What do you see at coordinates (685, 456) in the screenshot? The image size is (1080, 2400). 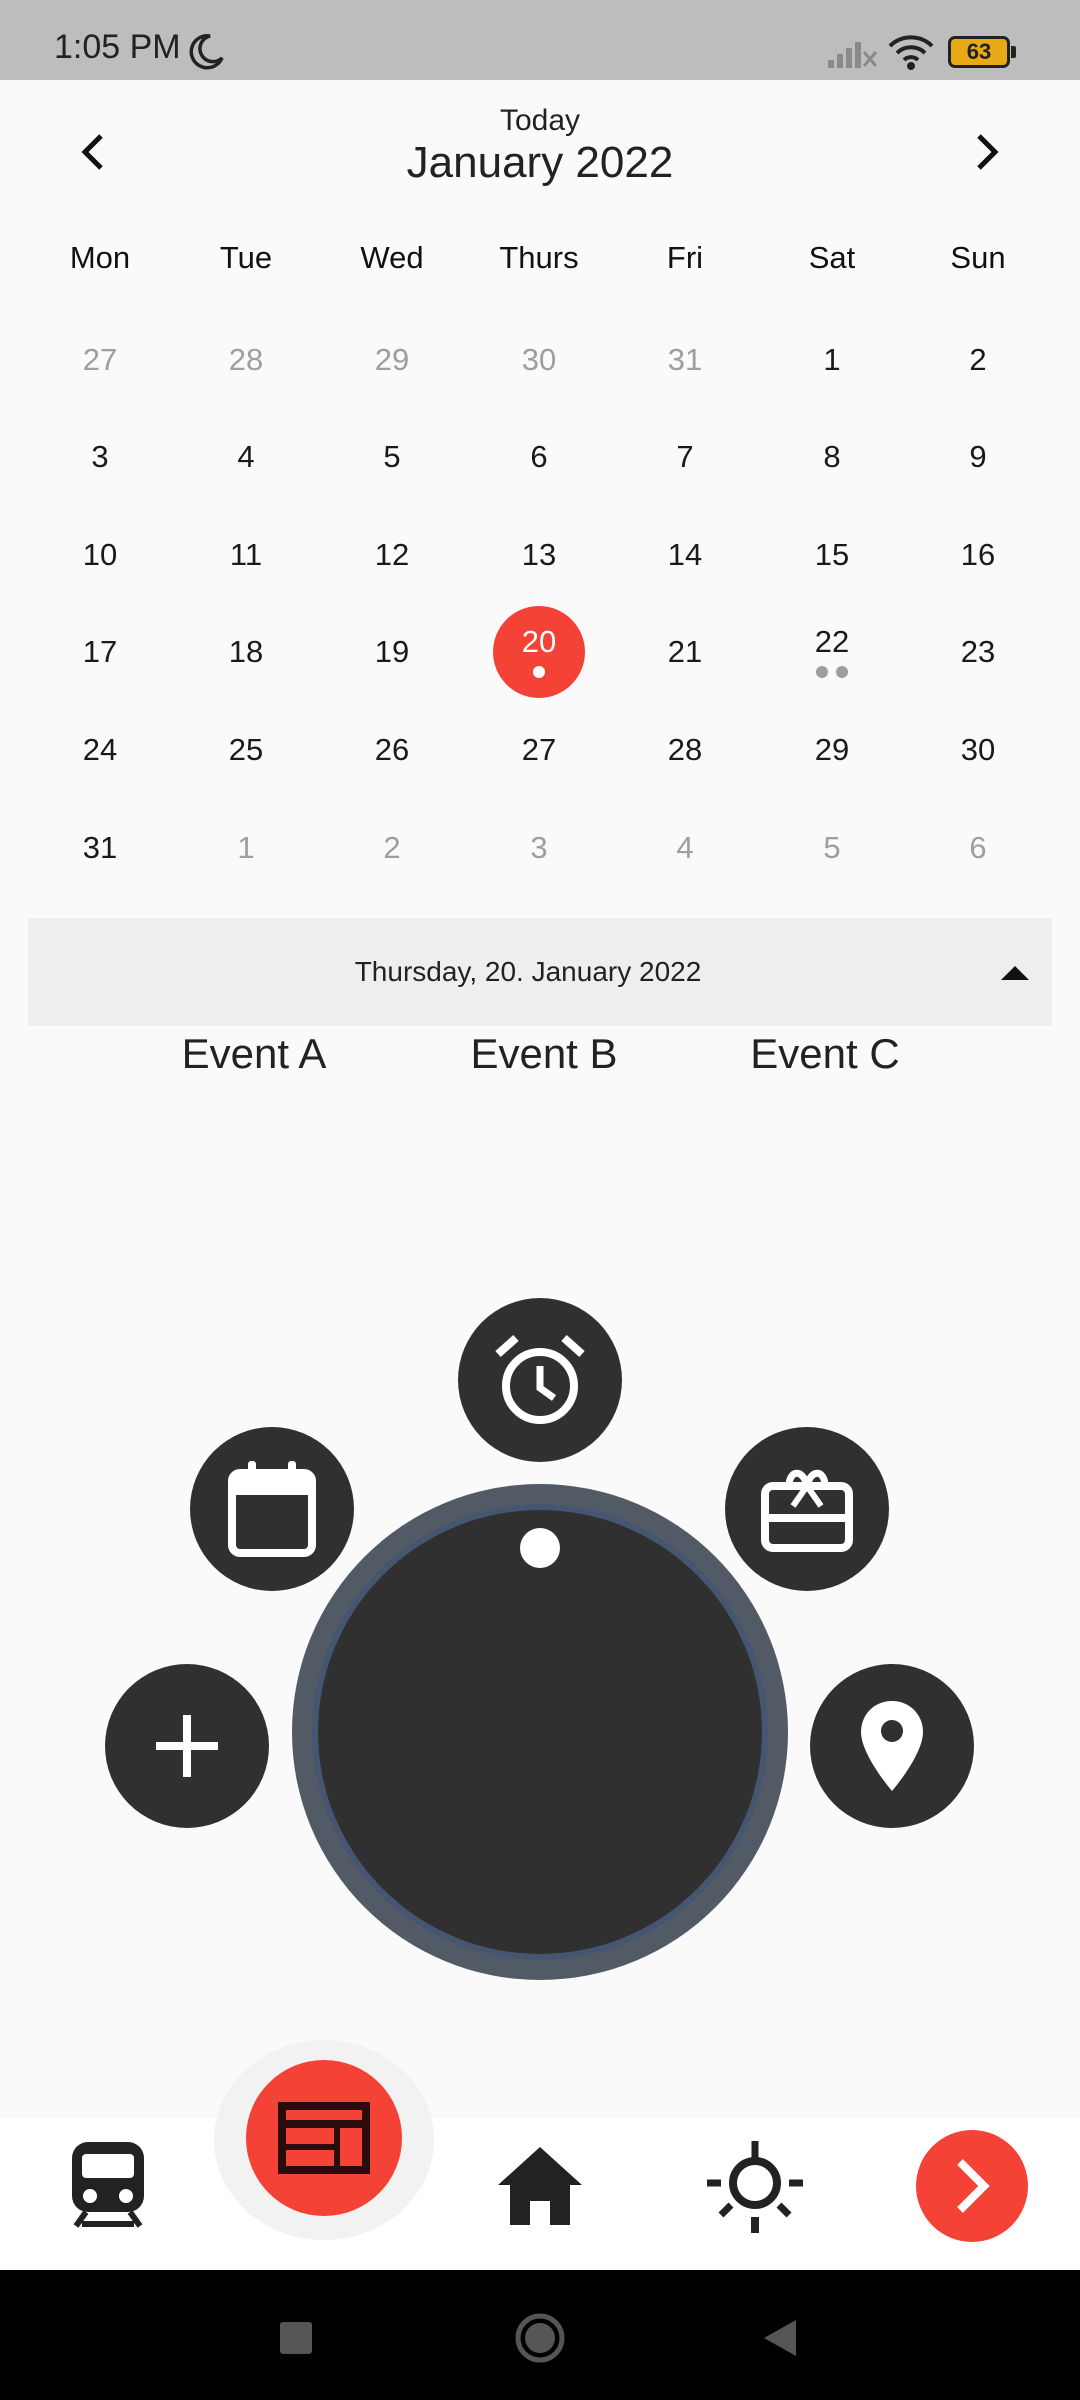 I see `calendar-day: 7` at bounding box center [685, 456].